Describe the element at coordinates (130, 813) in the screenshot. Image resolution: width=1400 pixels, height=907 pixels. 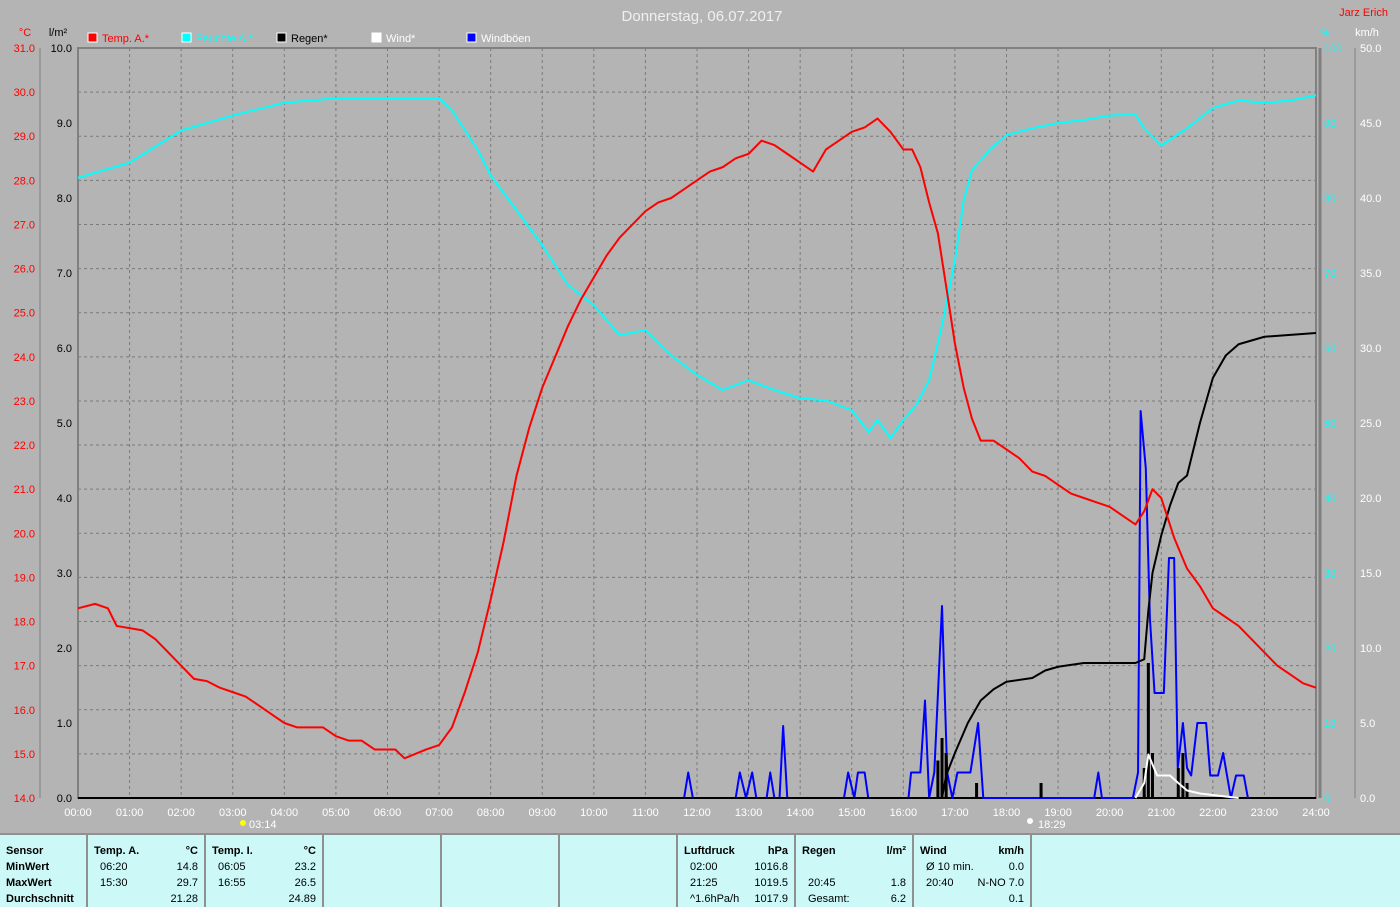
I see `x-tick-label: 01:00` at that location.